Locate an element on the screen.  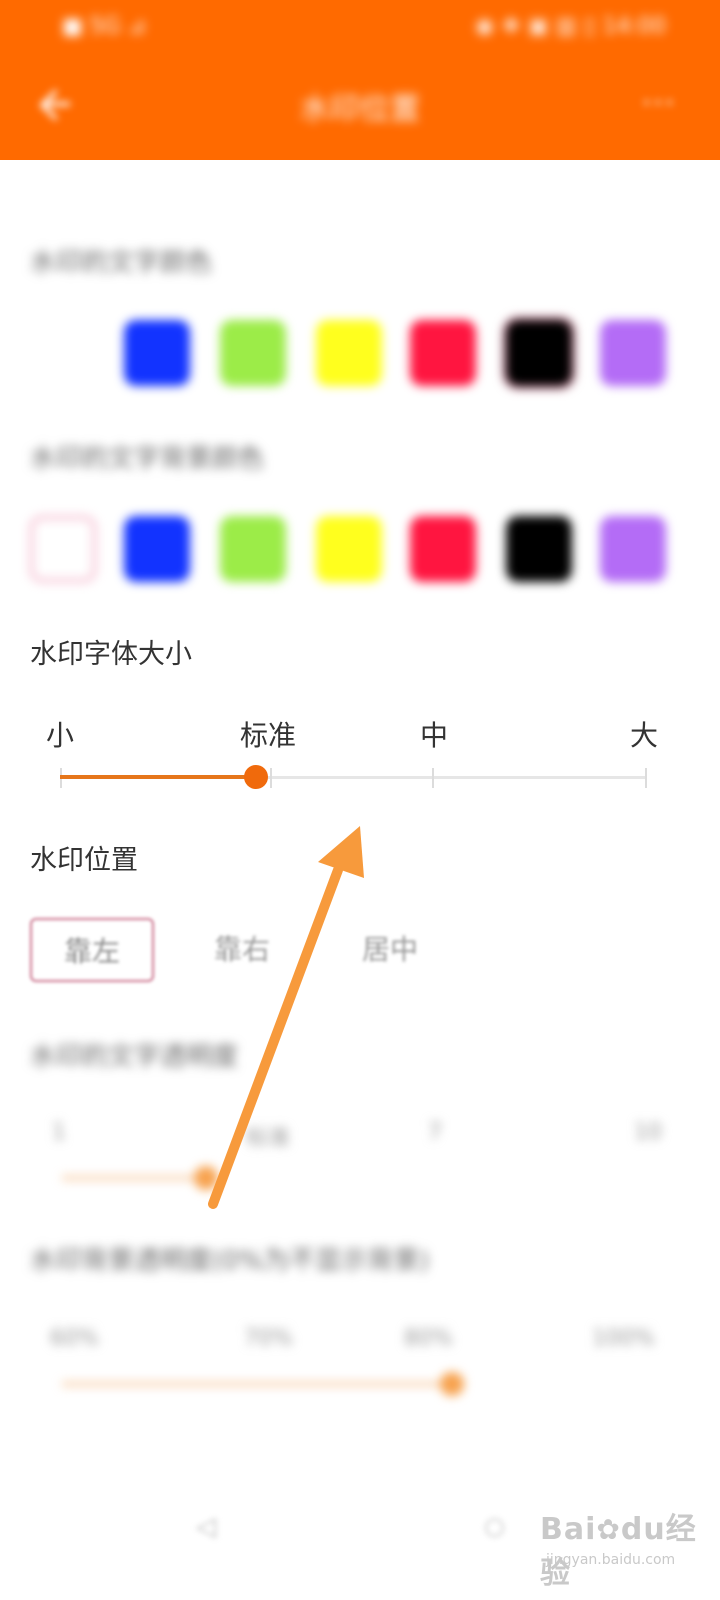
opacity-tick: 1 is located at coordinates (59, 1132).